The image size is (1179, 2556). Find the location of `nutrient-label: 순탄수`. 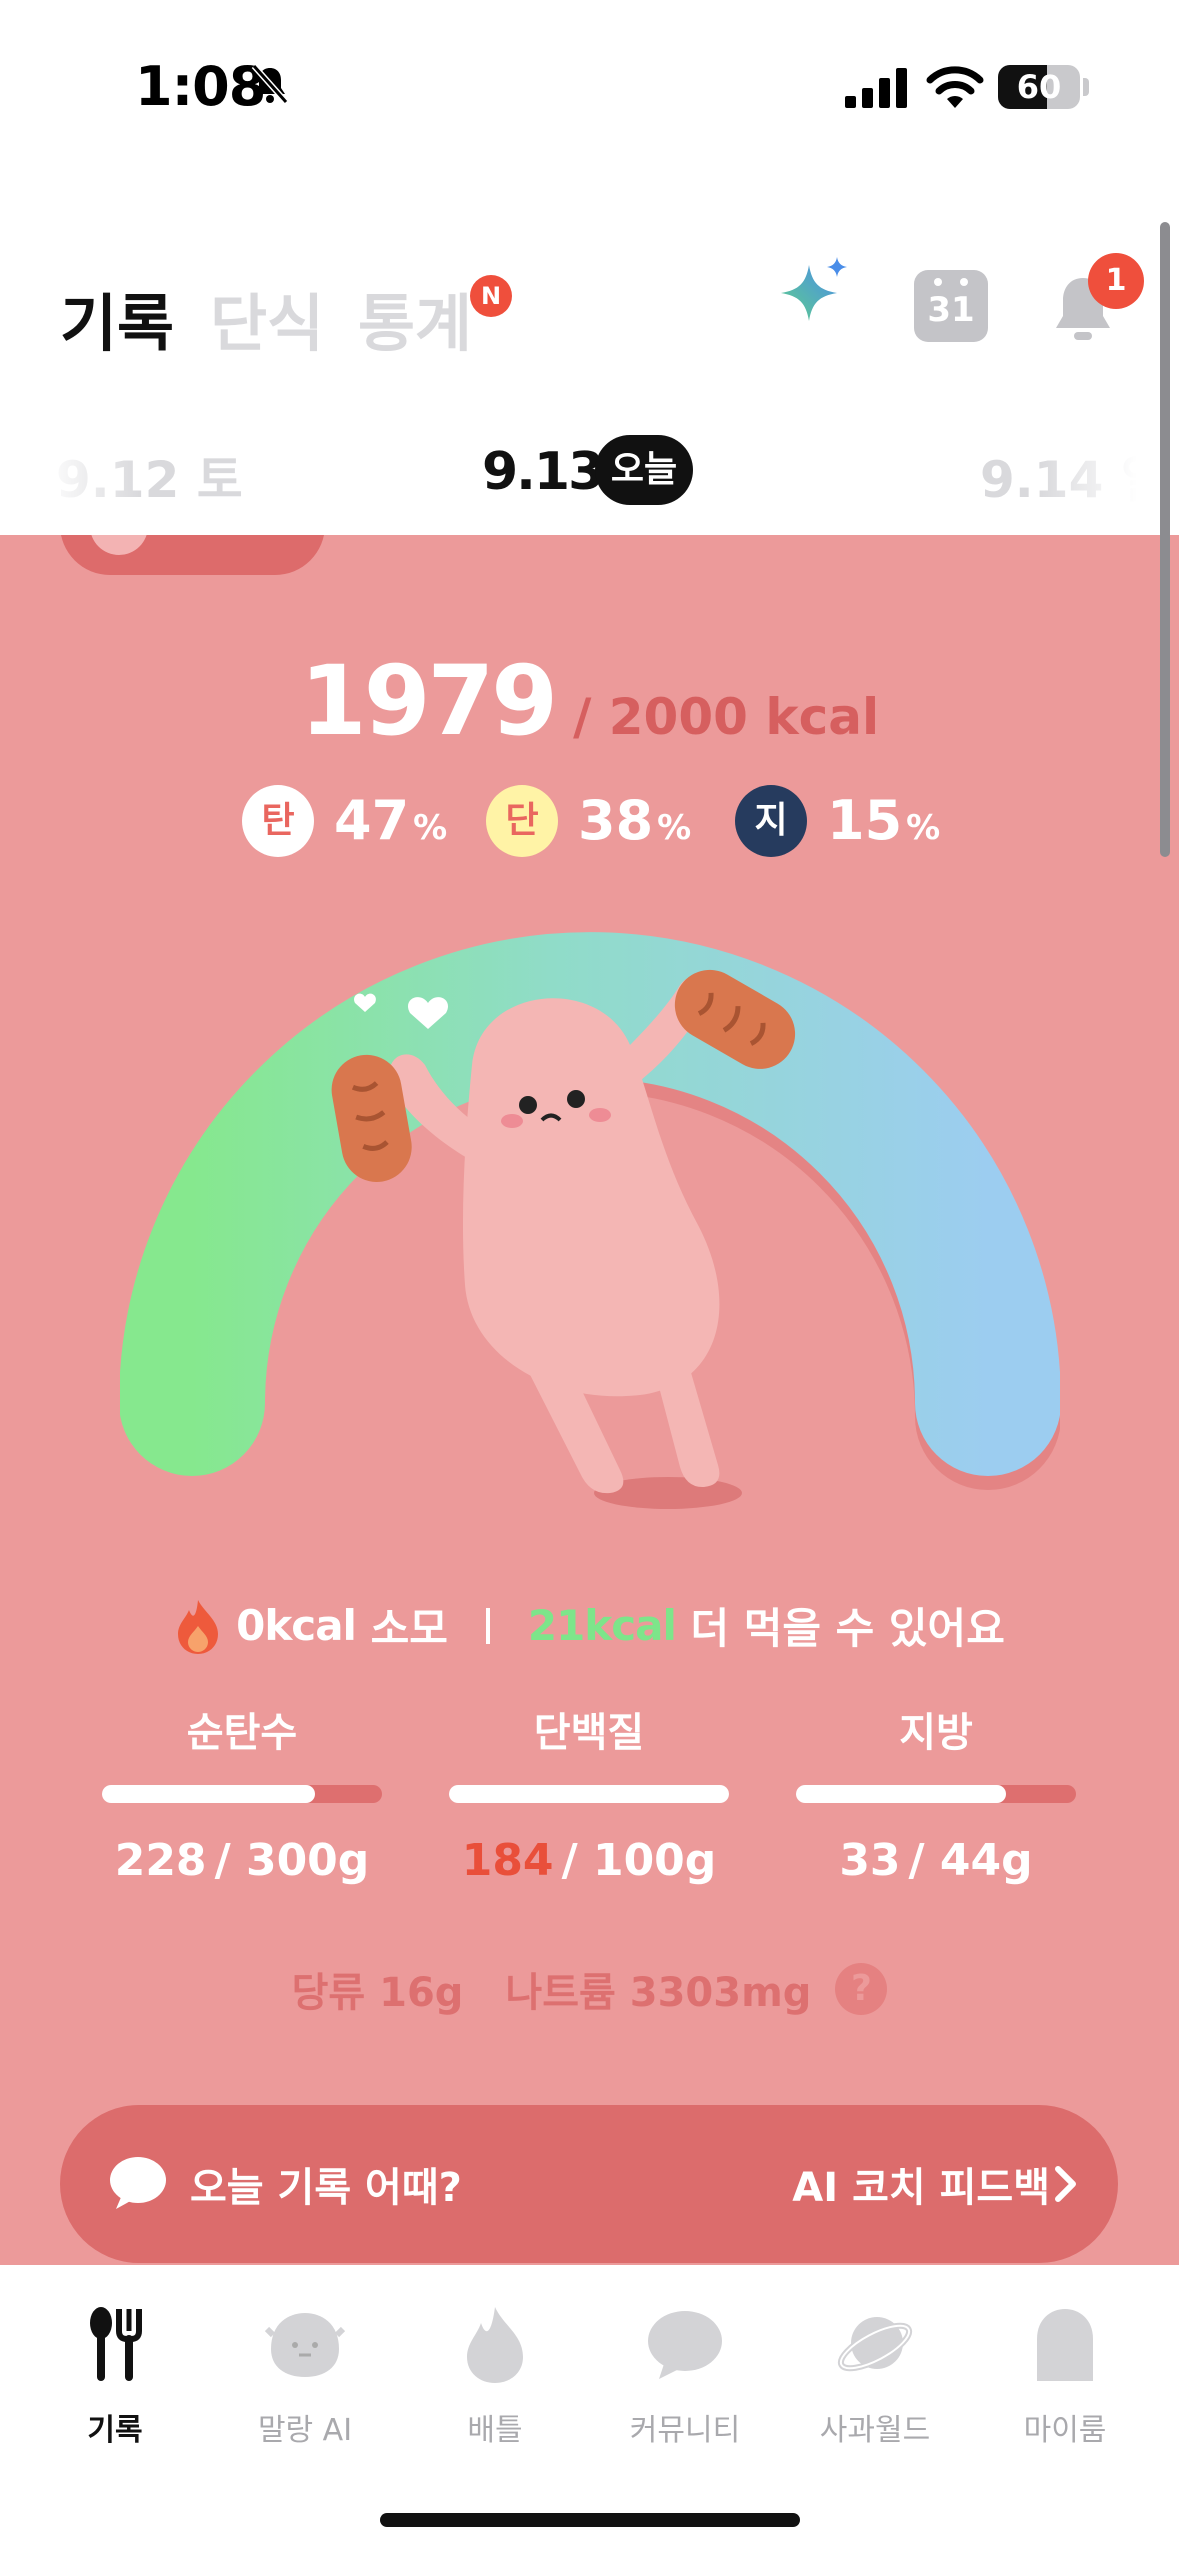

nutrient-label: 순탄수 is located at coordinates (242, 1733).